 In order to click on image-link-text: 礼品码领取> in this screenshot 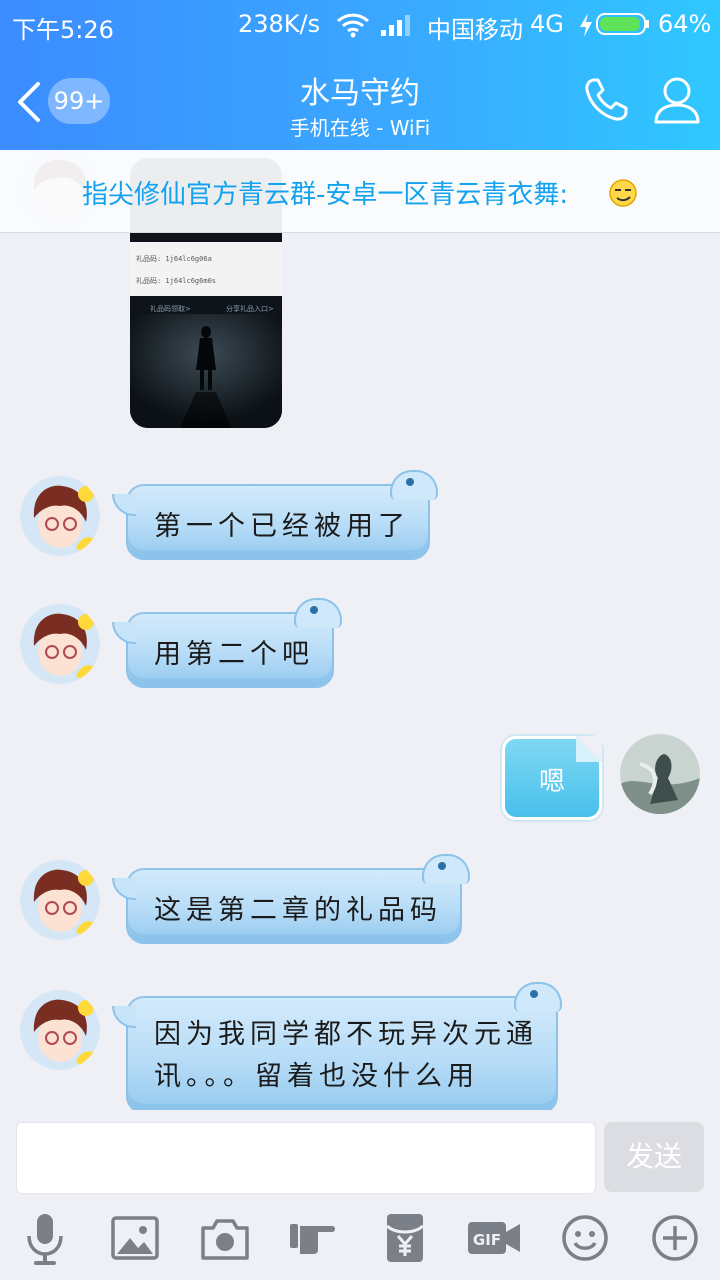, I will do `click(170, 309)`.